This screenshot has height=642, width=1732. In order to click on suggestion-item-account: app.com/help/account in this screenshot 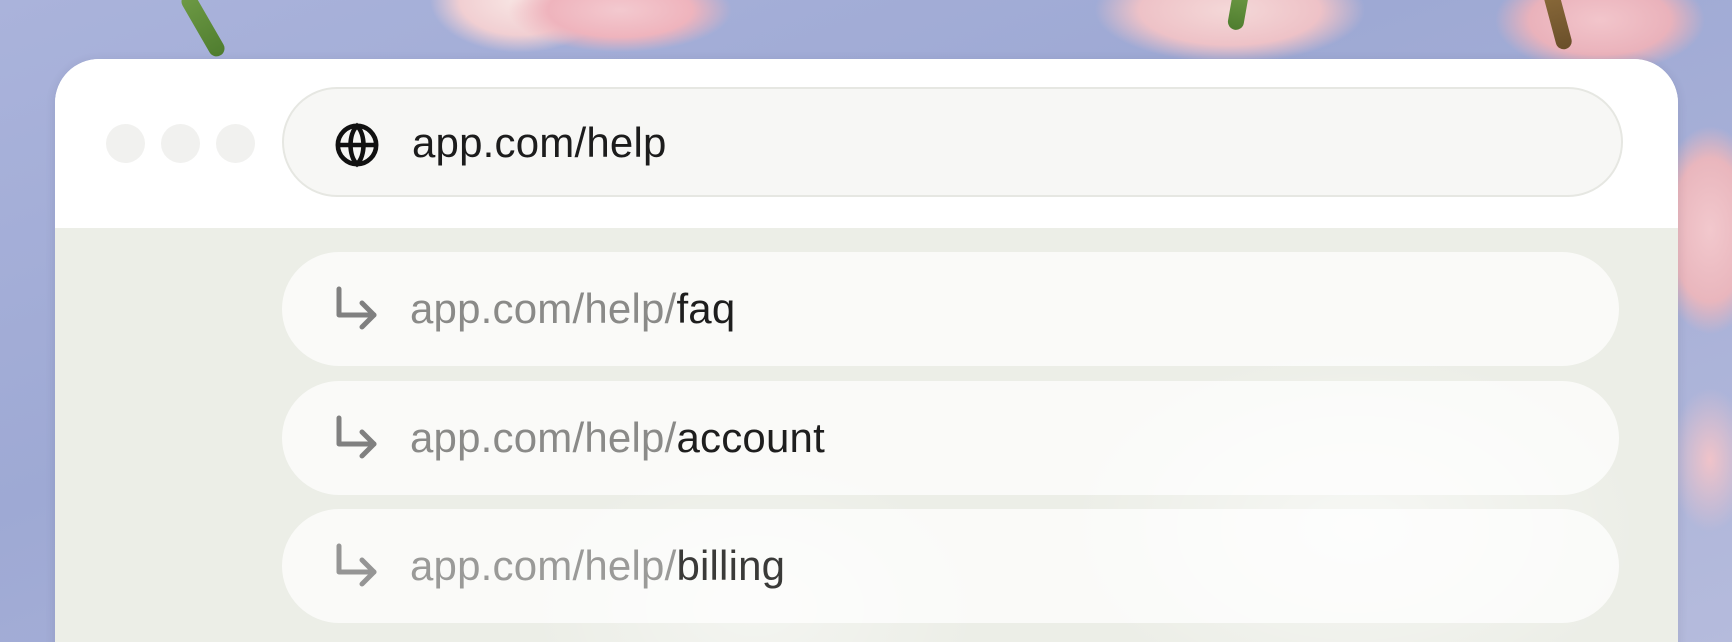, I will do `click(950, 438)`.